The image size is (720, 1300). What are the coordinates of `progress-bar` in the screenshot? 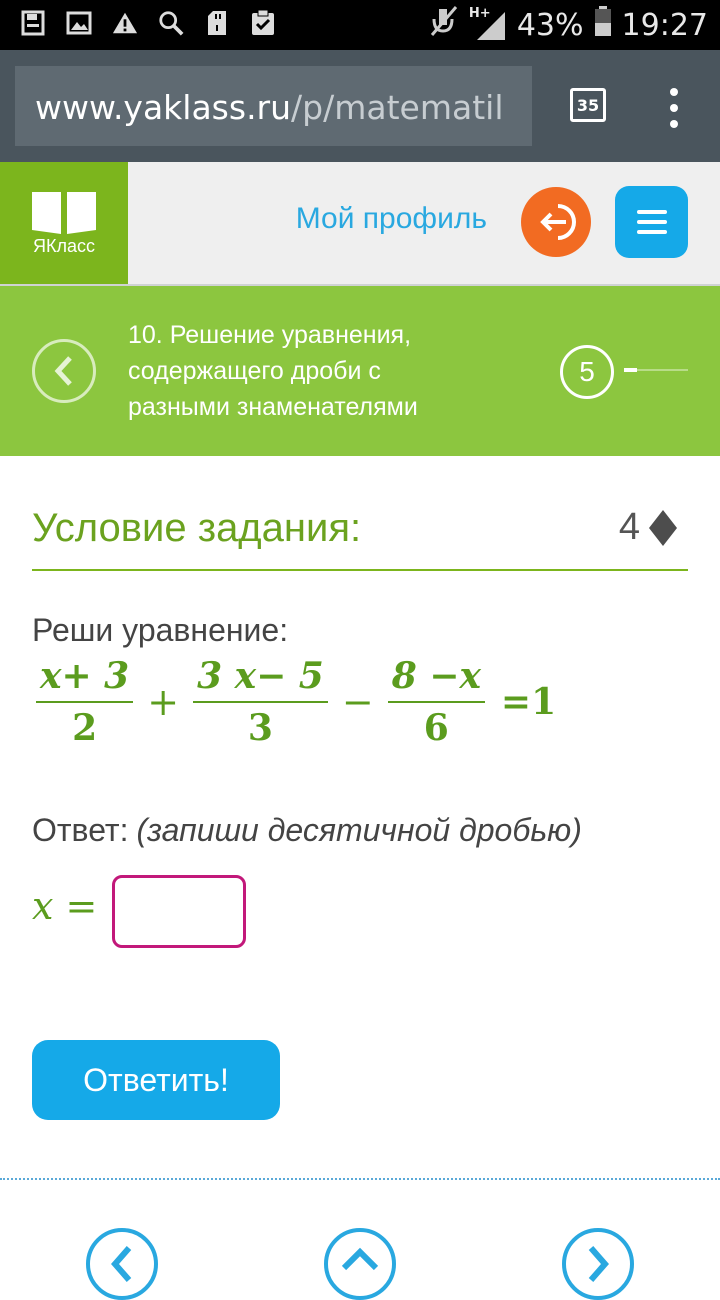 It's located at (656, 370).